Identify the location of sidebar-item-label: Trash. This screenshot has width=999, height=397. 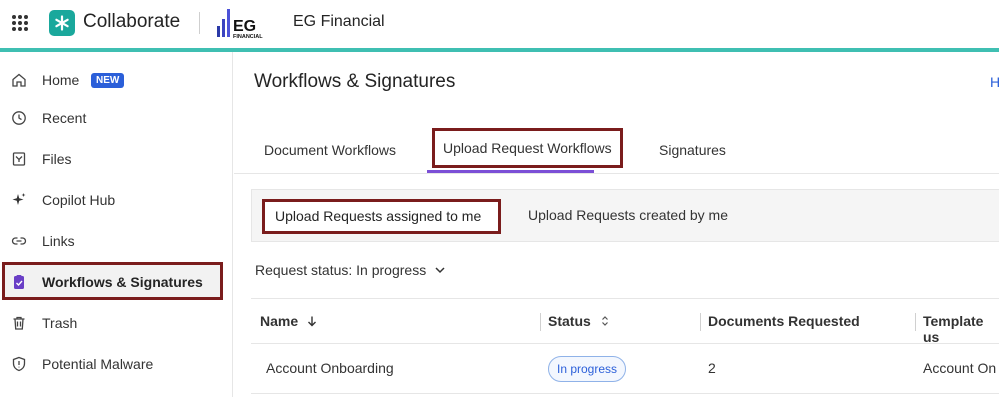
(60, 323).